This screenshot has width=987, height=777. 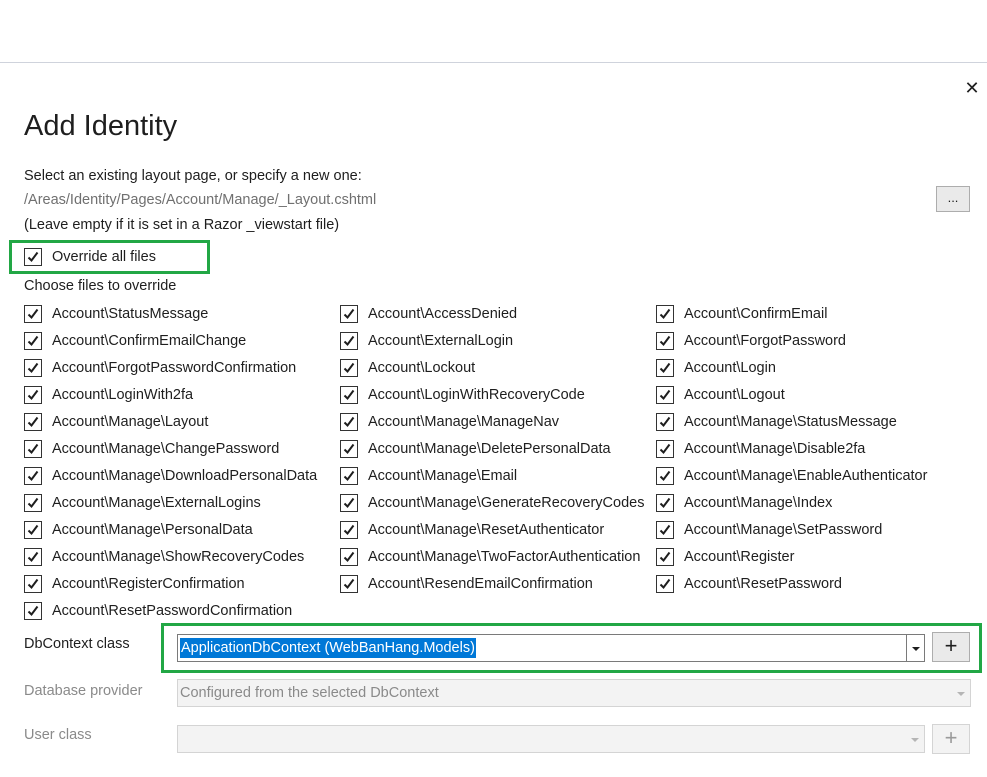 I want to click on file-checkbox: Account\Manage\Disable2fa, so click(x=760, y=449).